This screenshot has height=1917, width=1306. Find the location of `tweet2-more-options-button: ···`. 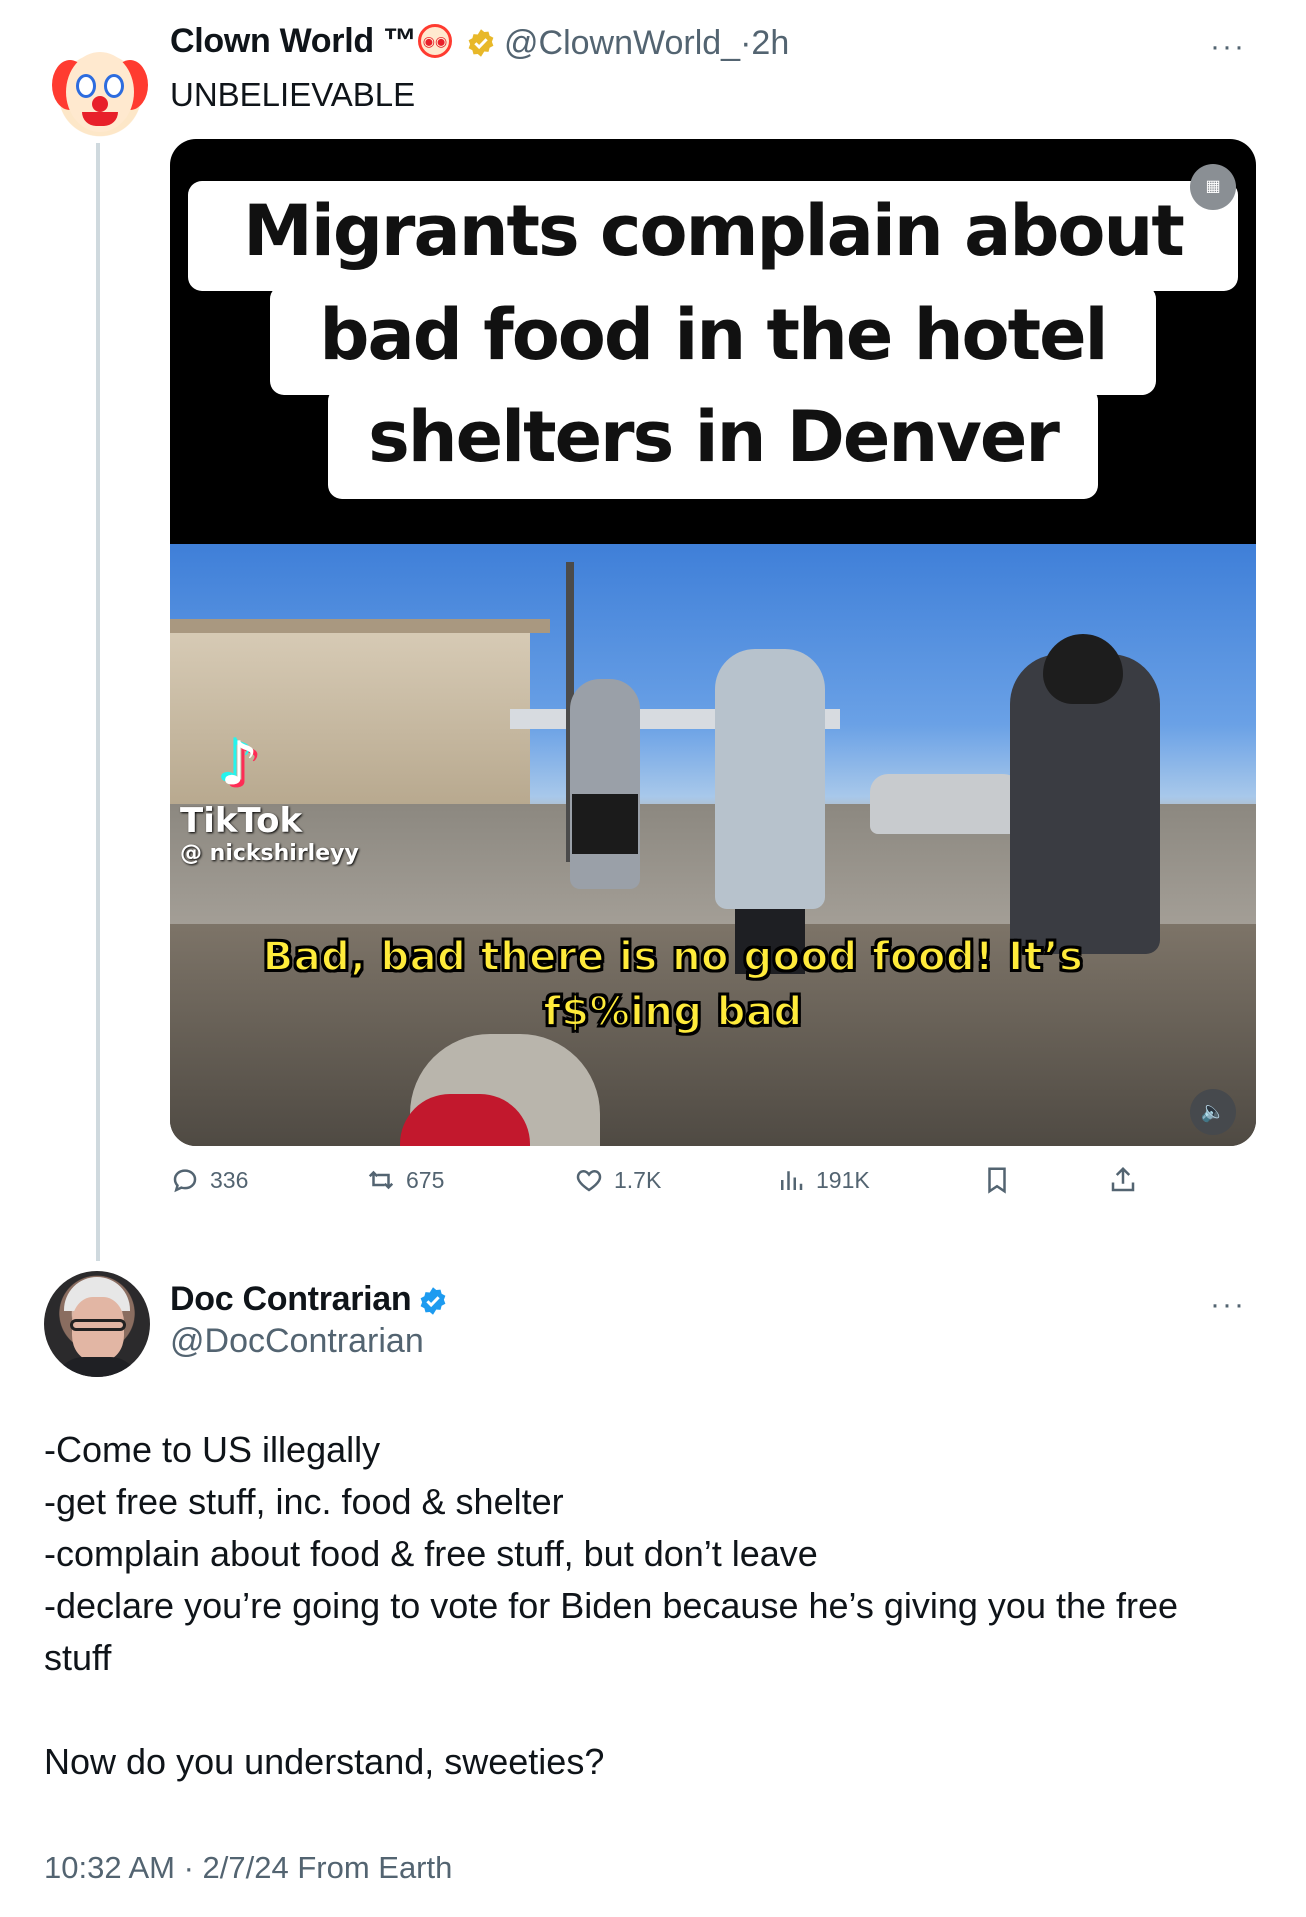

tweet2-more-options-button: ··· is located at coordinates (1228, 1305).